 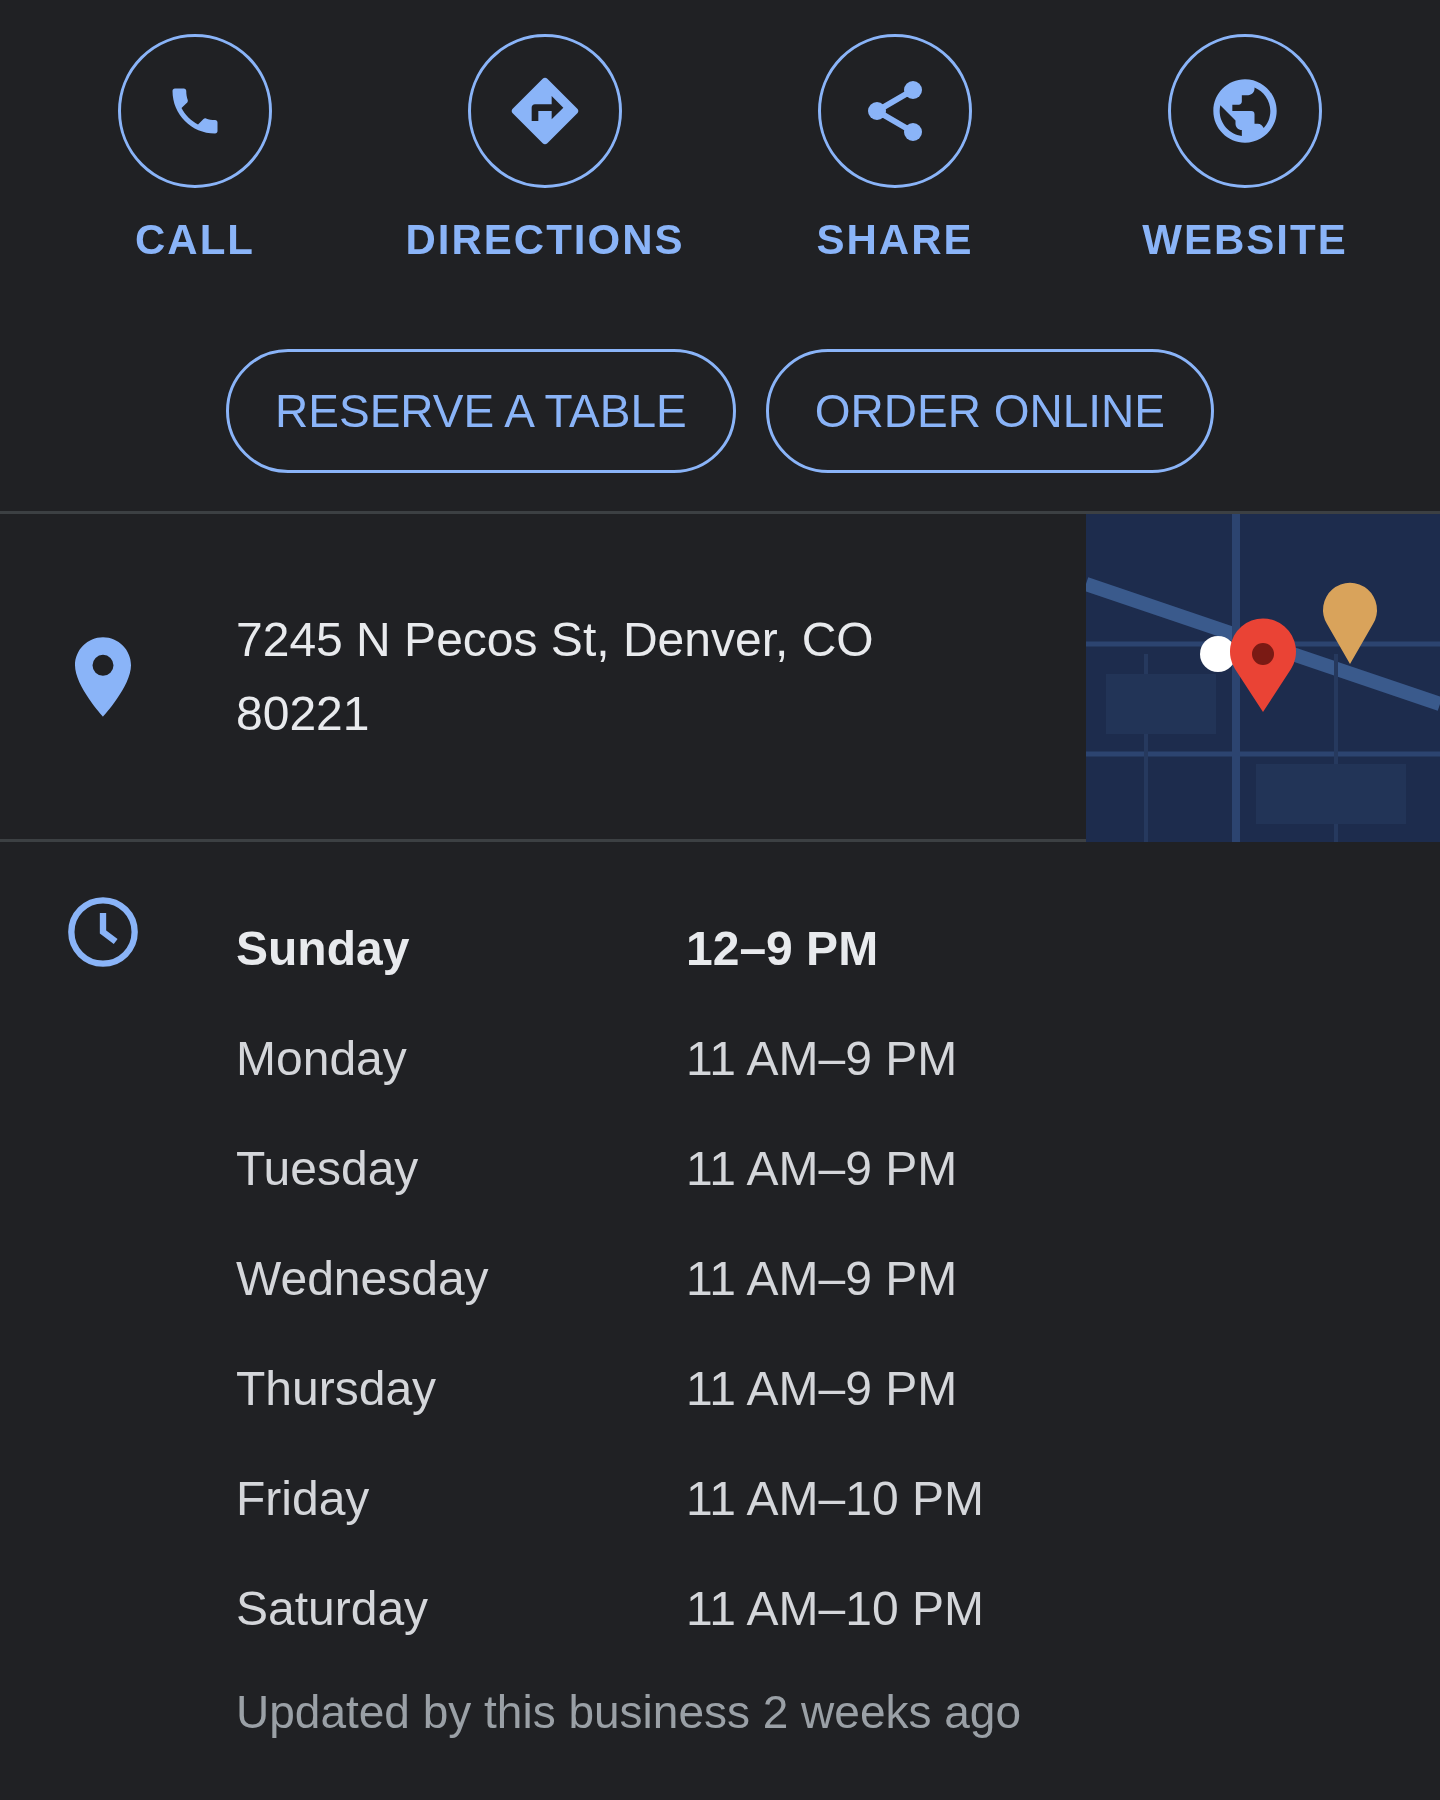 I want to click on action-button: SHARE, so click(x=895, y=152).